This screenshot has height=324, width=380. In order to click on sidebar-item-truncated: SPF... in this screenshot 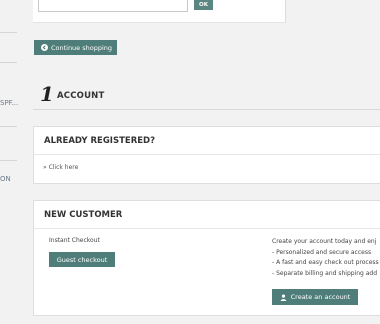, I will do `click(9, 103)`.